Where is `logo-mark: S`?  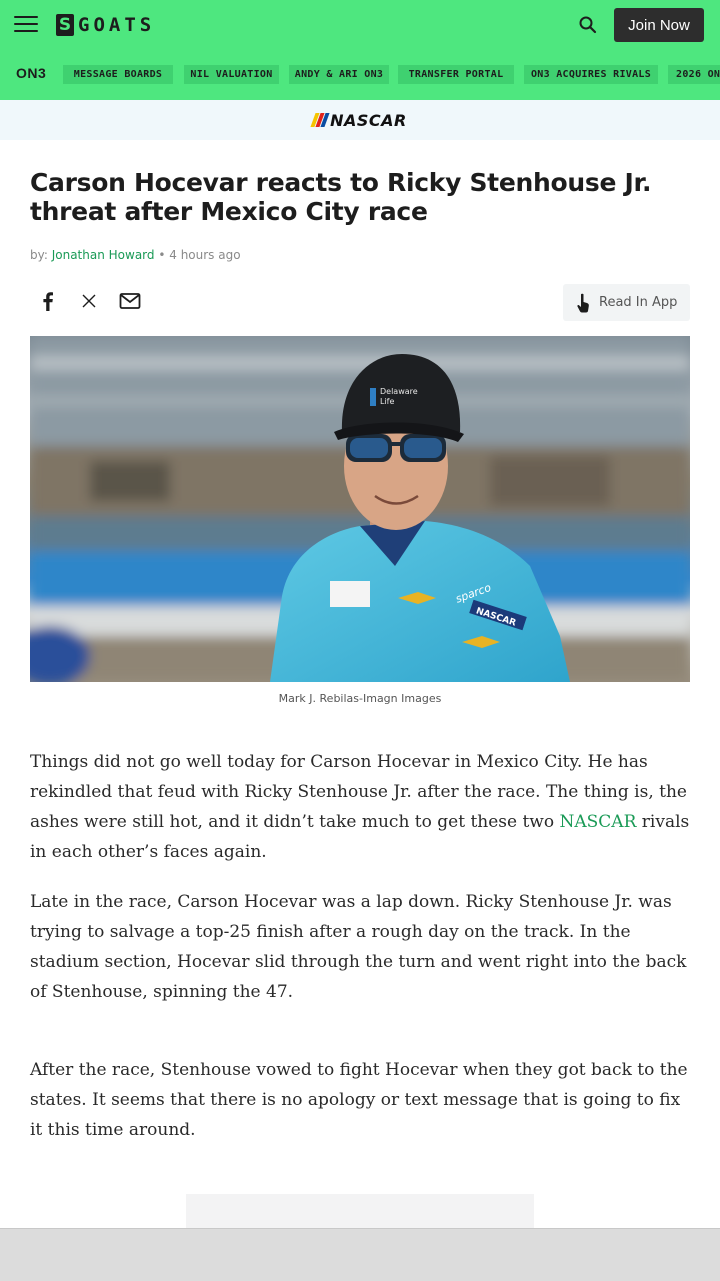
logo-mark: S is located at coordinates (65, 25).